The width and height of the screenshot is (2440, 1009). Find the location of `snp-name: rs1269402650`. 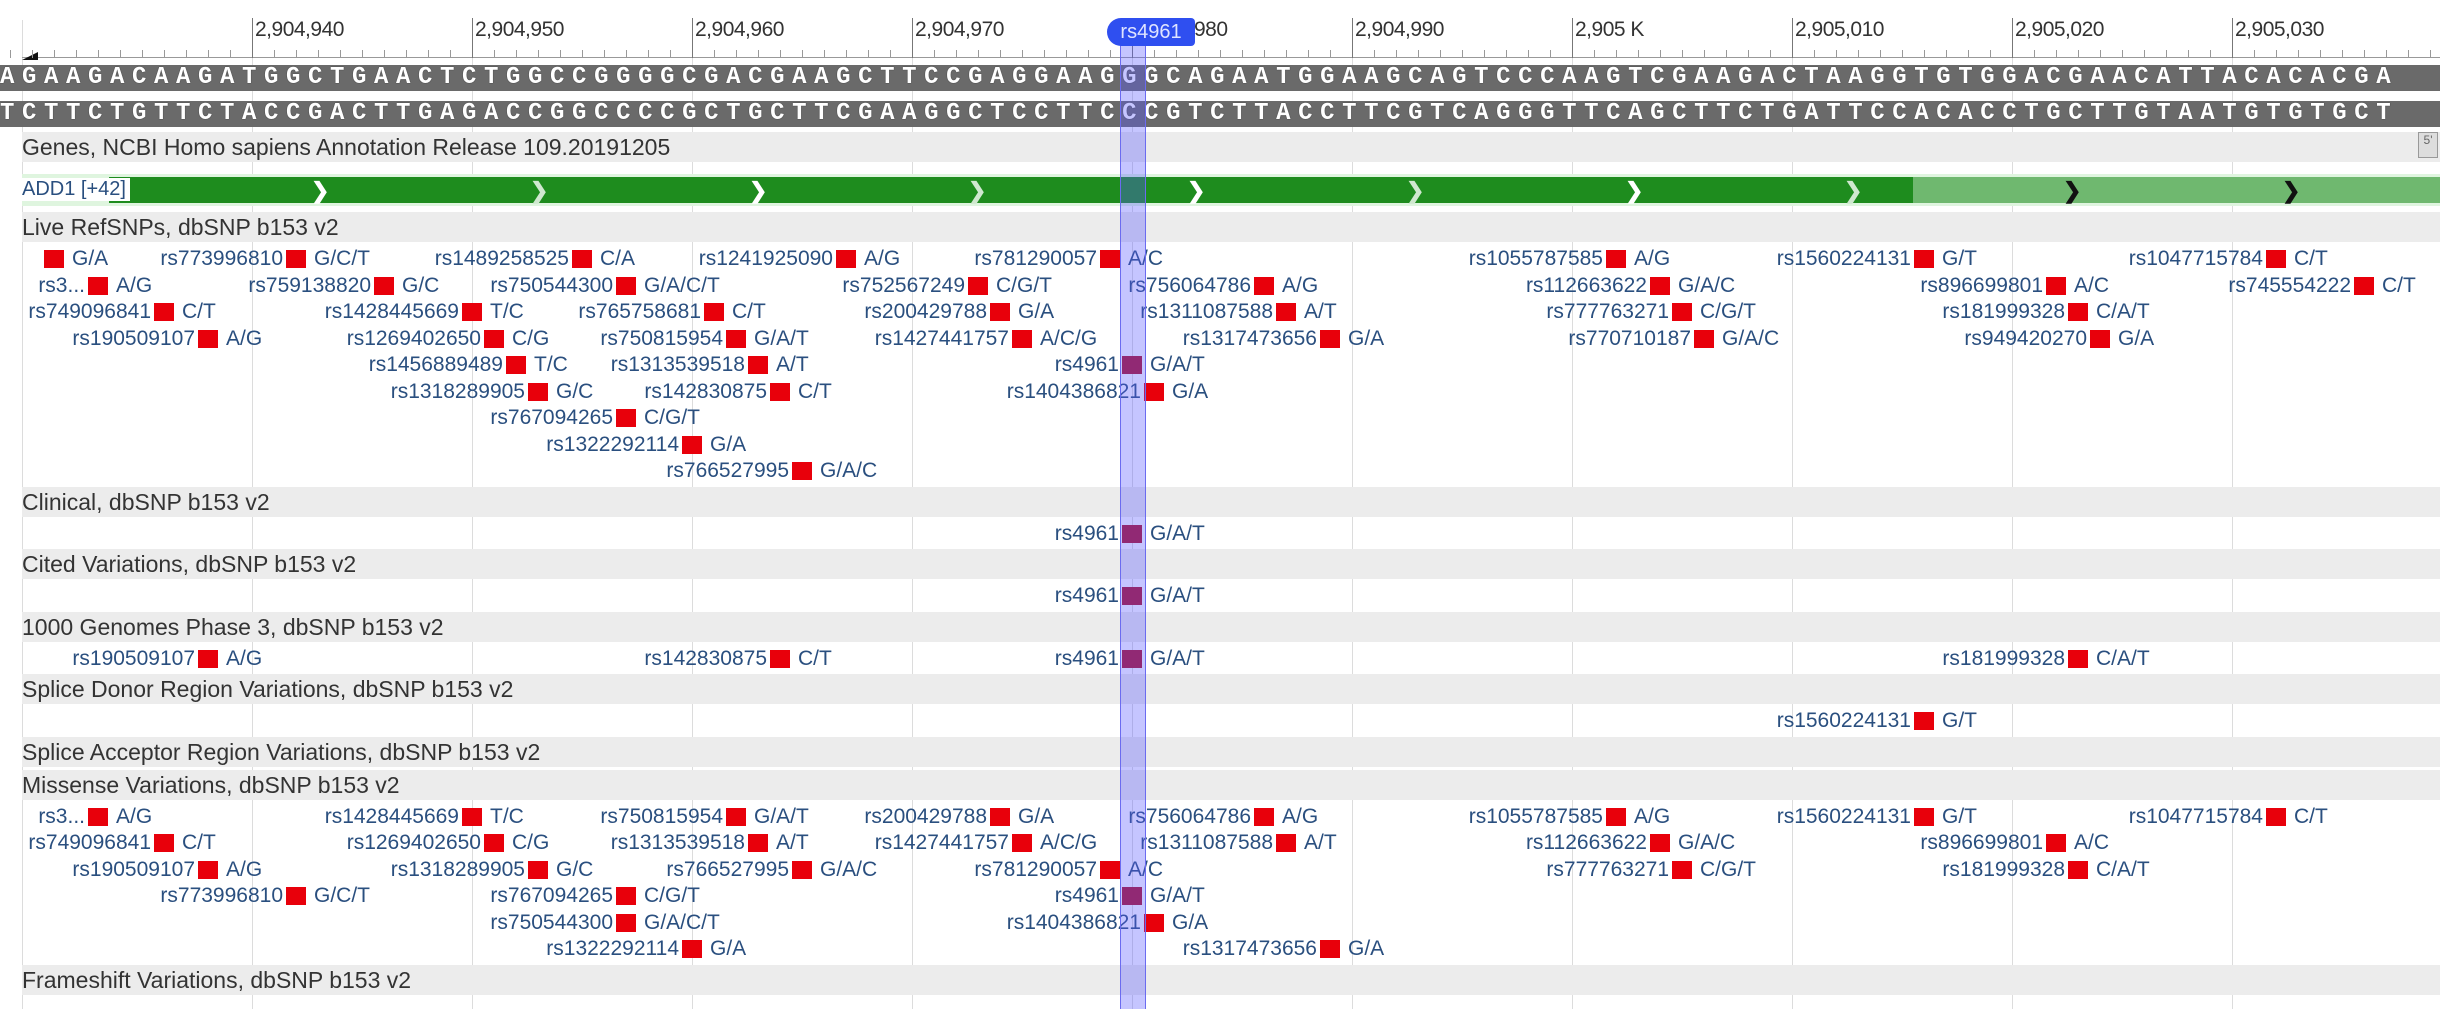

snp-name: rs1269402650 is located at coordinates (414, 843).